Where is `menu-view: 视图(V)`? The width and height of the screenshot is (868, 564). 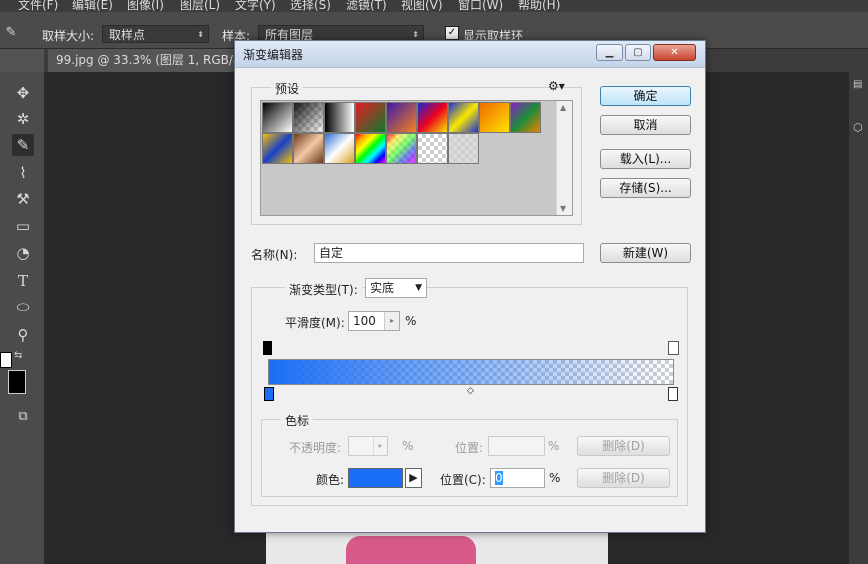 menu-view: 视图(V) is located at coordinates (422, 6).